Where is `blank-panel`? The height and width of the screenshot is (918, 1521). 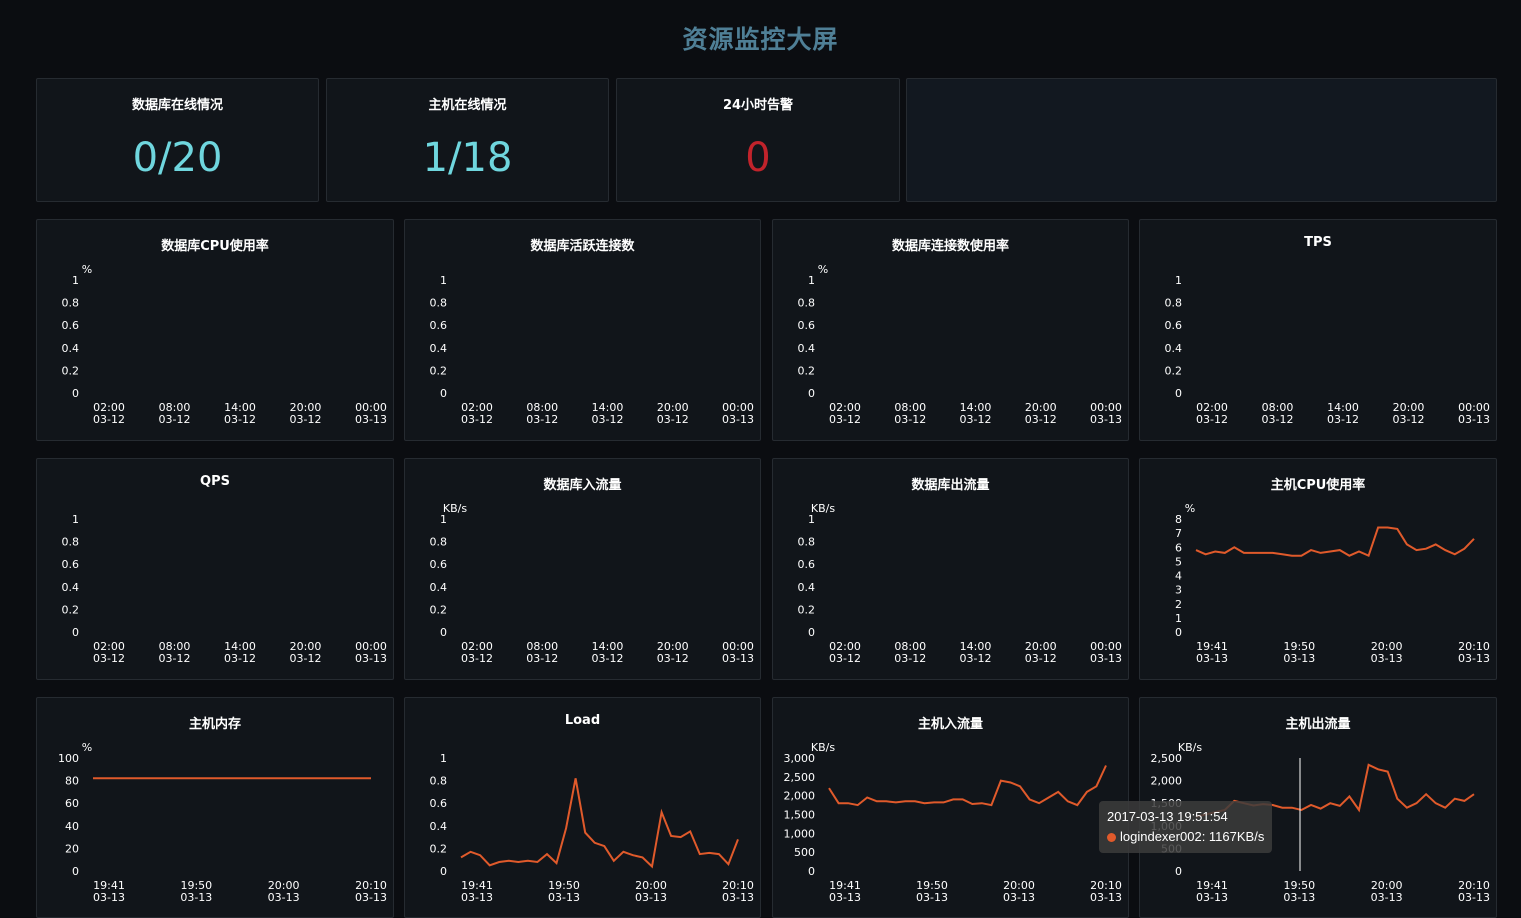 blank-panel is located at coordinates (1201, 140).